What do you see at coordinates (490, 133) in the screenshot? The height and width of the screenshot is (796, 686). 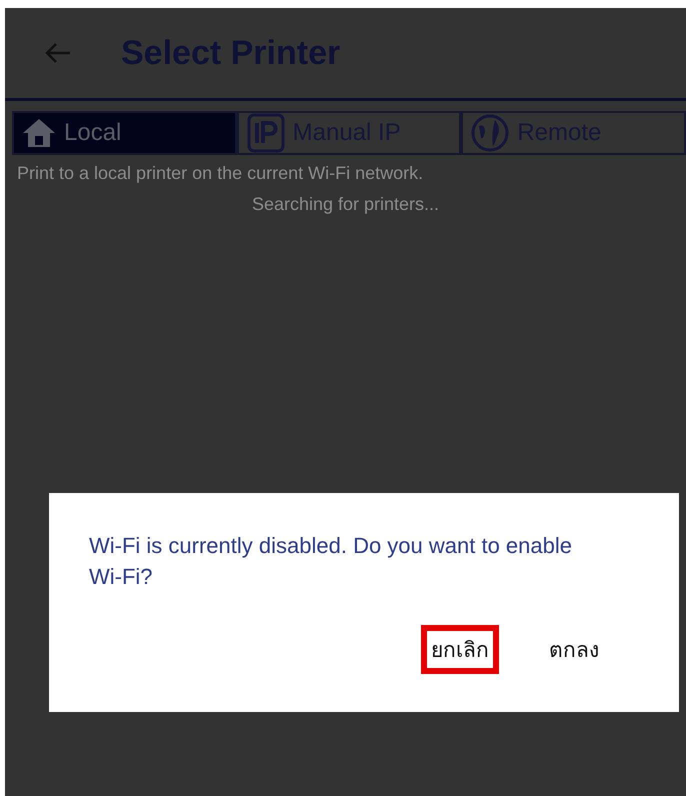 I see `globe-icon` at bounding box center [490, 133].